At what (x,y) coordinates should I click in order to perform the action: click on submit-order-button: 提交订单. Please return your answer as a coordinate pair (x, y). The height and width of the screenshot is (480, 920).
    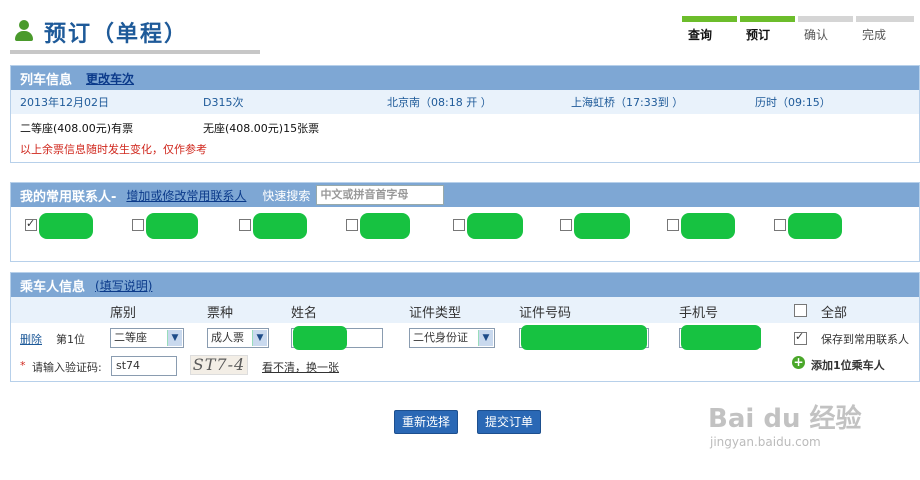
    Looking at the image, I should click on (509, 422).